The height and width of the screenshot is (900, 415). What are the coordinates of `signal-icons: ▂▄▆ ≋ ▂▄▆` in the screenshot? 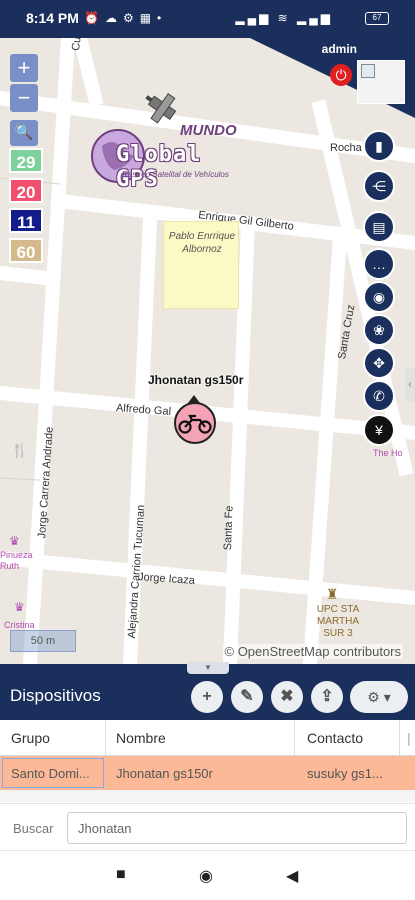 It's located at (284, 18).